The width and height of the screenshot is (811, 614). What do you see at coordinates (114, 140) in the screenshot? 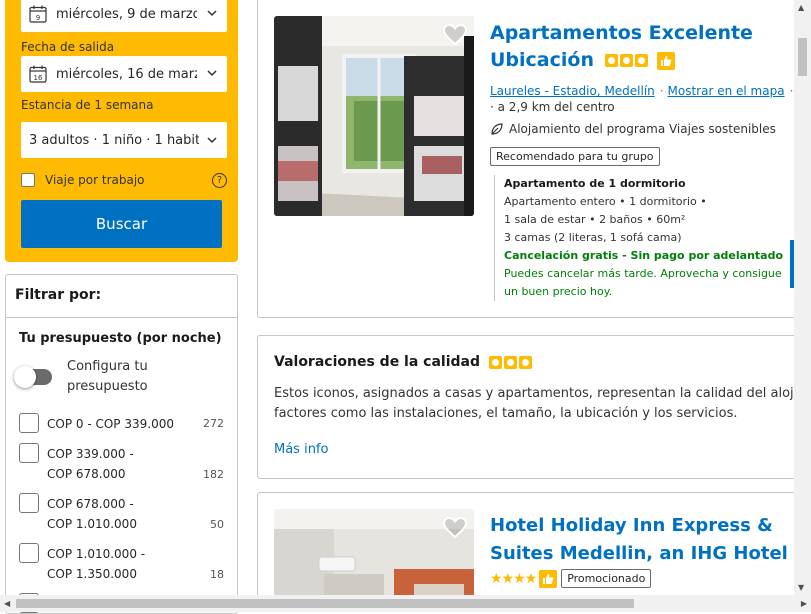
I see `guests-value: 3 adultos · 1 niño · 1 habitación` at bounding box center [114, 140].